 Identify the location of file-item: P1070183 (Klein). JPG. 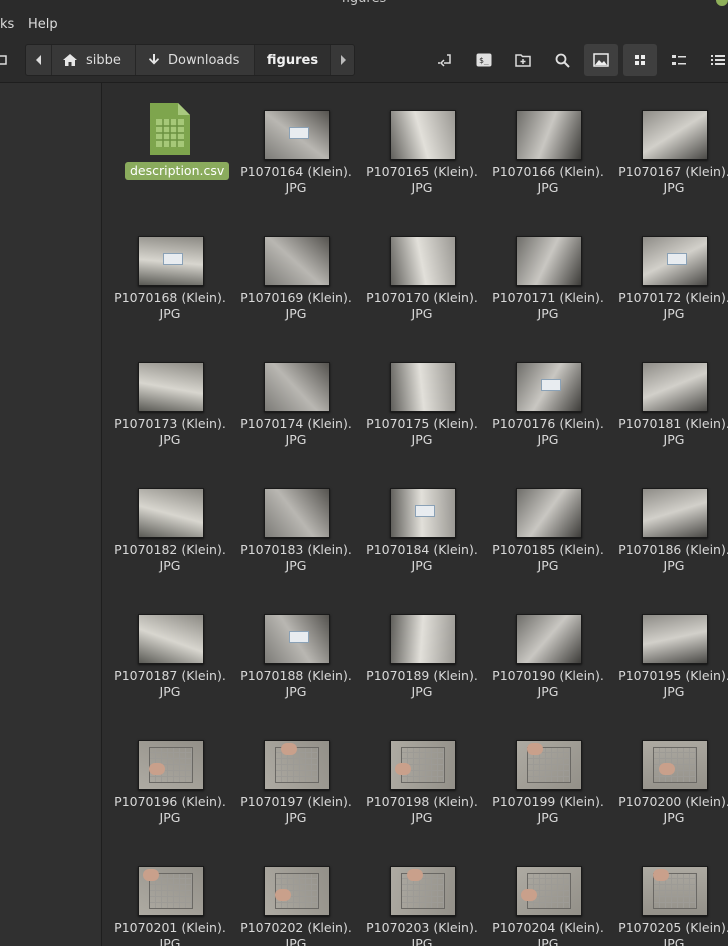
(296, 543).